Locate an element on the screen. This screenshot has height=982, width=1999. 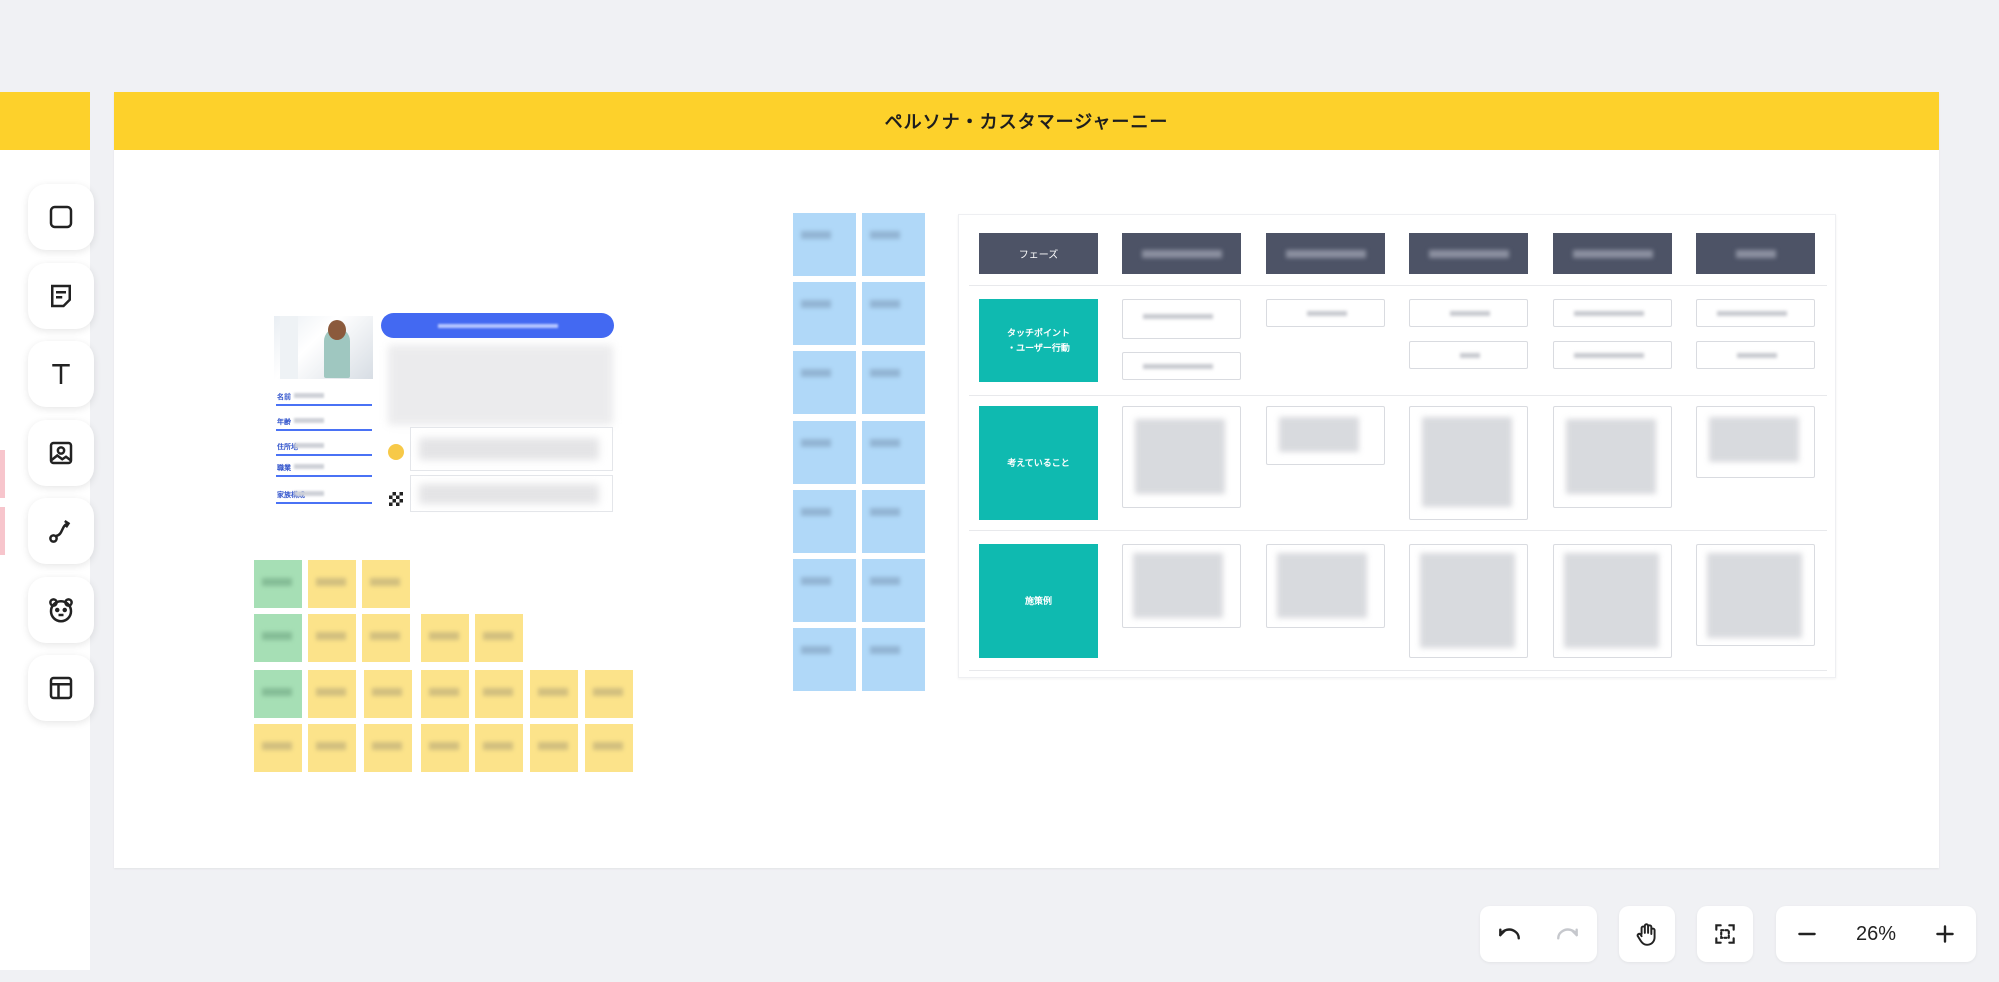
row-label-measures: 施策例 is located at coordinates (1038, 601).